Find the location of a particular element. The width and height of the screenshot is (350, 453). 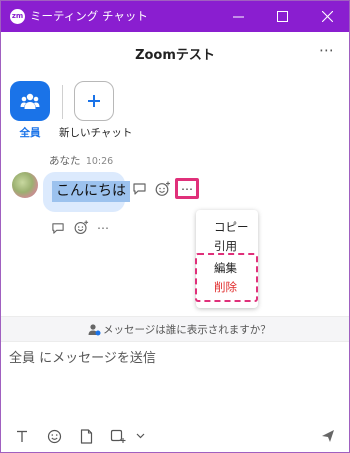

message-sender: あなた 10:26 is located at coordinates (81, 160).